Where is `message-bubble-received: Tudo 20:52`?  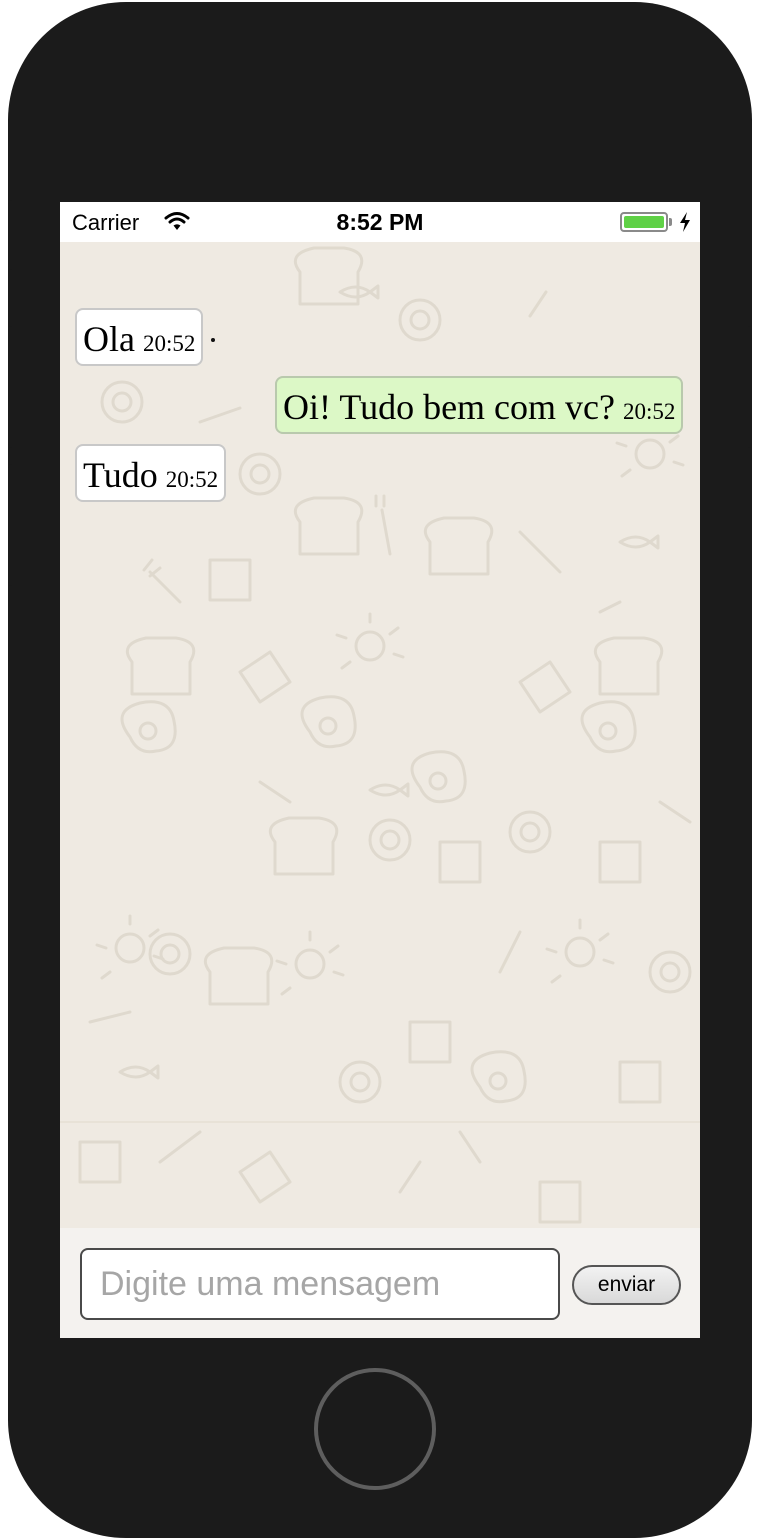
message-bubble-received: Tudo 20:52 is located at coordinates (151, 473).